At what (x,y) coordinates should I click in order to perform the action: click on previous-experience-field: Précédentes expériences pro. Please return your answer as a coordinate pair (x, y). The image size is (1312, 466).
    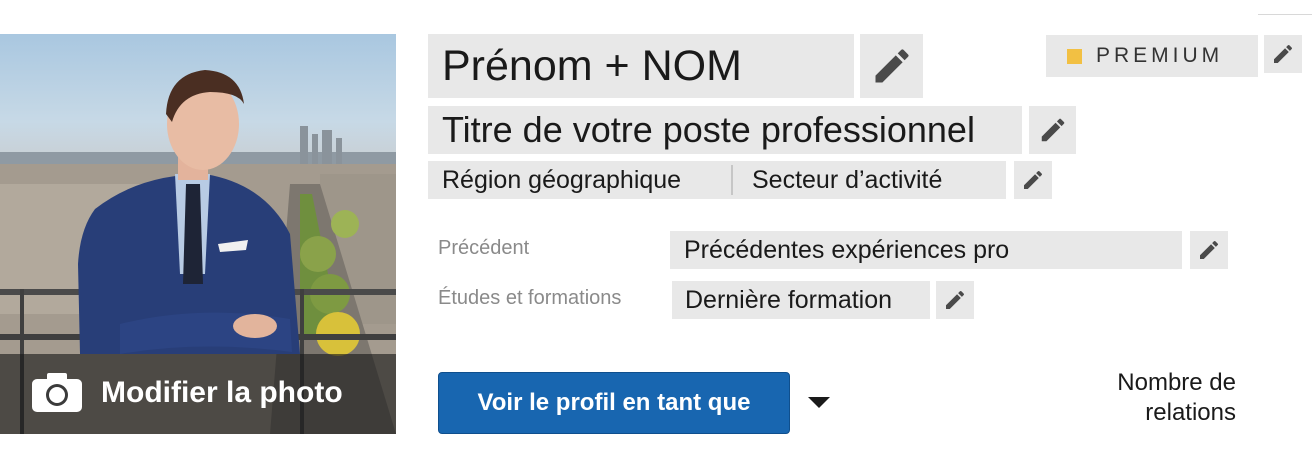
    Looking at the image, I should click on (926, 250).